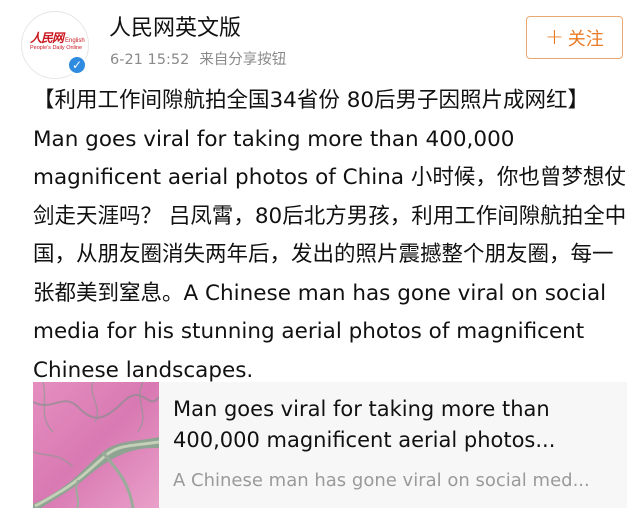 The height and width of the screenshot is (520, 640). I want to click on people-daily-logo: 人民网 English People's Daily Online, so click(57, 41).